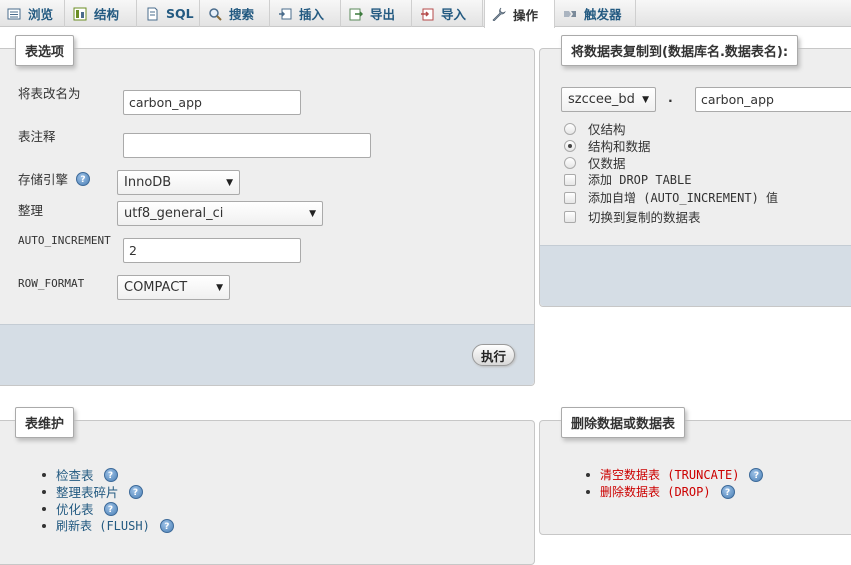 This screenshot has height=565, width=851. What do you see at coordinates (108, 491) in the screenshot?
I see `list-item: 整理表碎片 ?` at bounding box center [108, 491].